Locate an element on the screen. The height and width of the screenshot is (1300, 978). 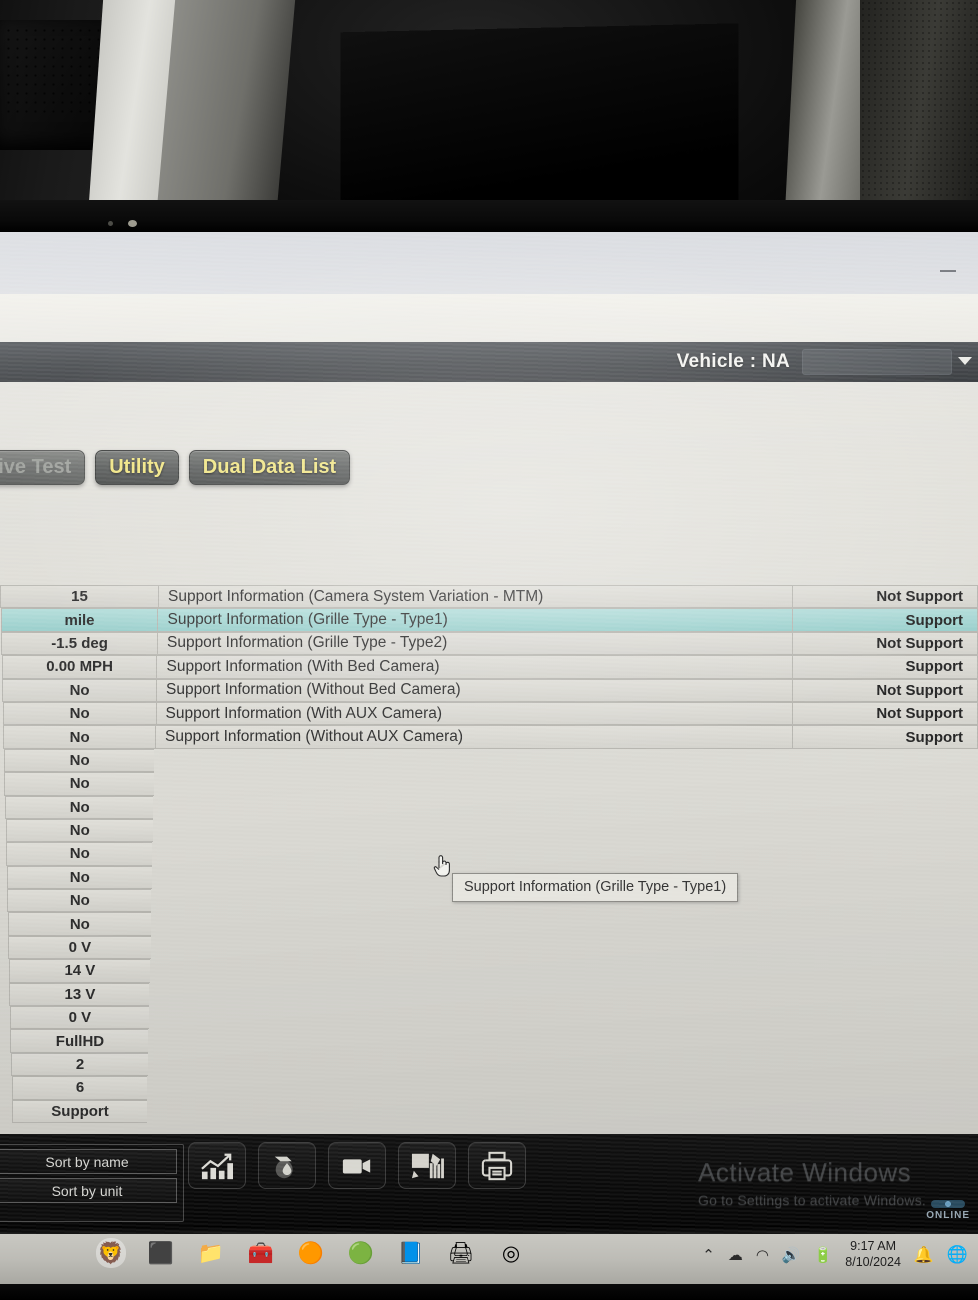
tray-chevron-icon: ⌃ is located at coordinates (708, 1255).